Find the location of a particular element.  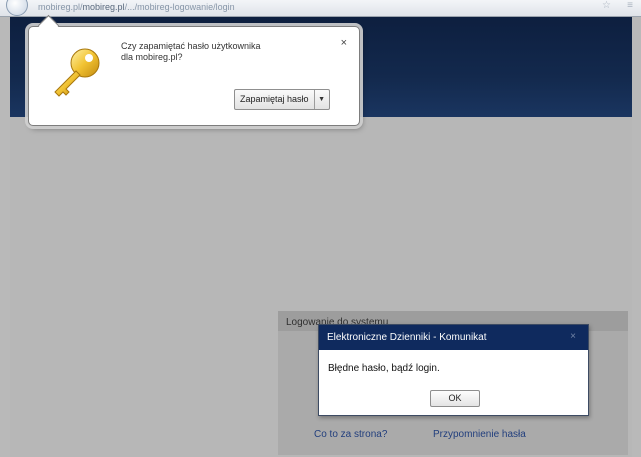

back-button is located at coordinates (17, 8).